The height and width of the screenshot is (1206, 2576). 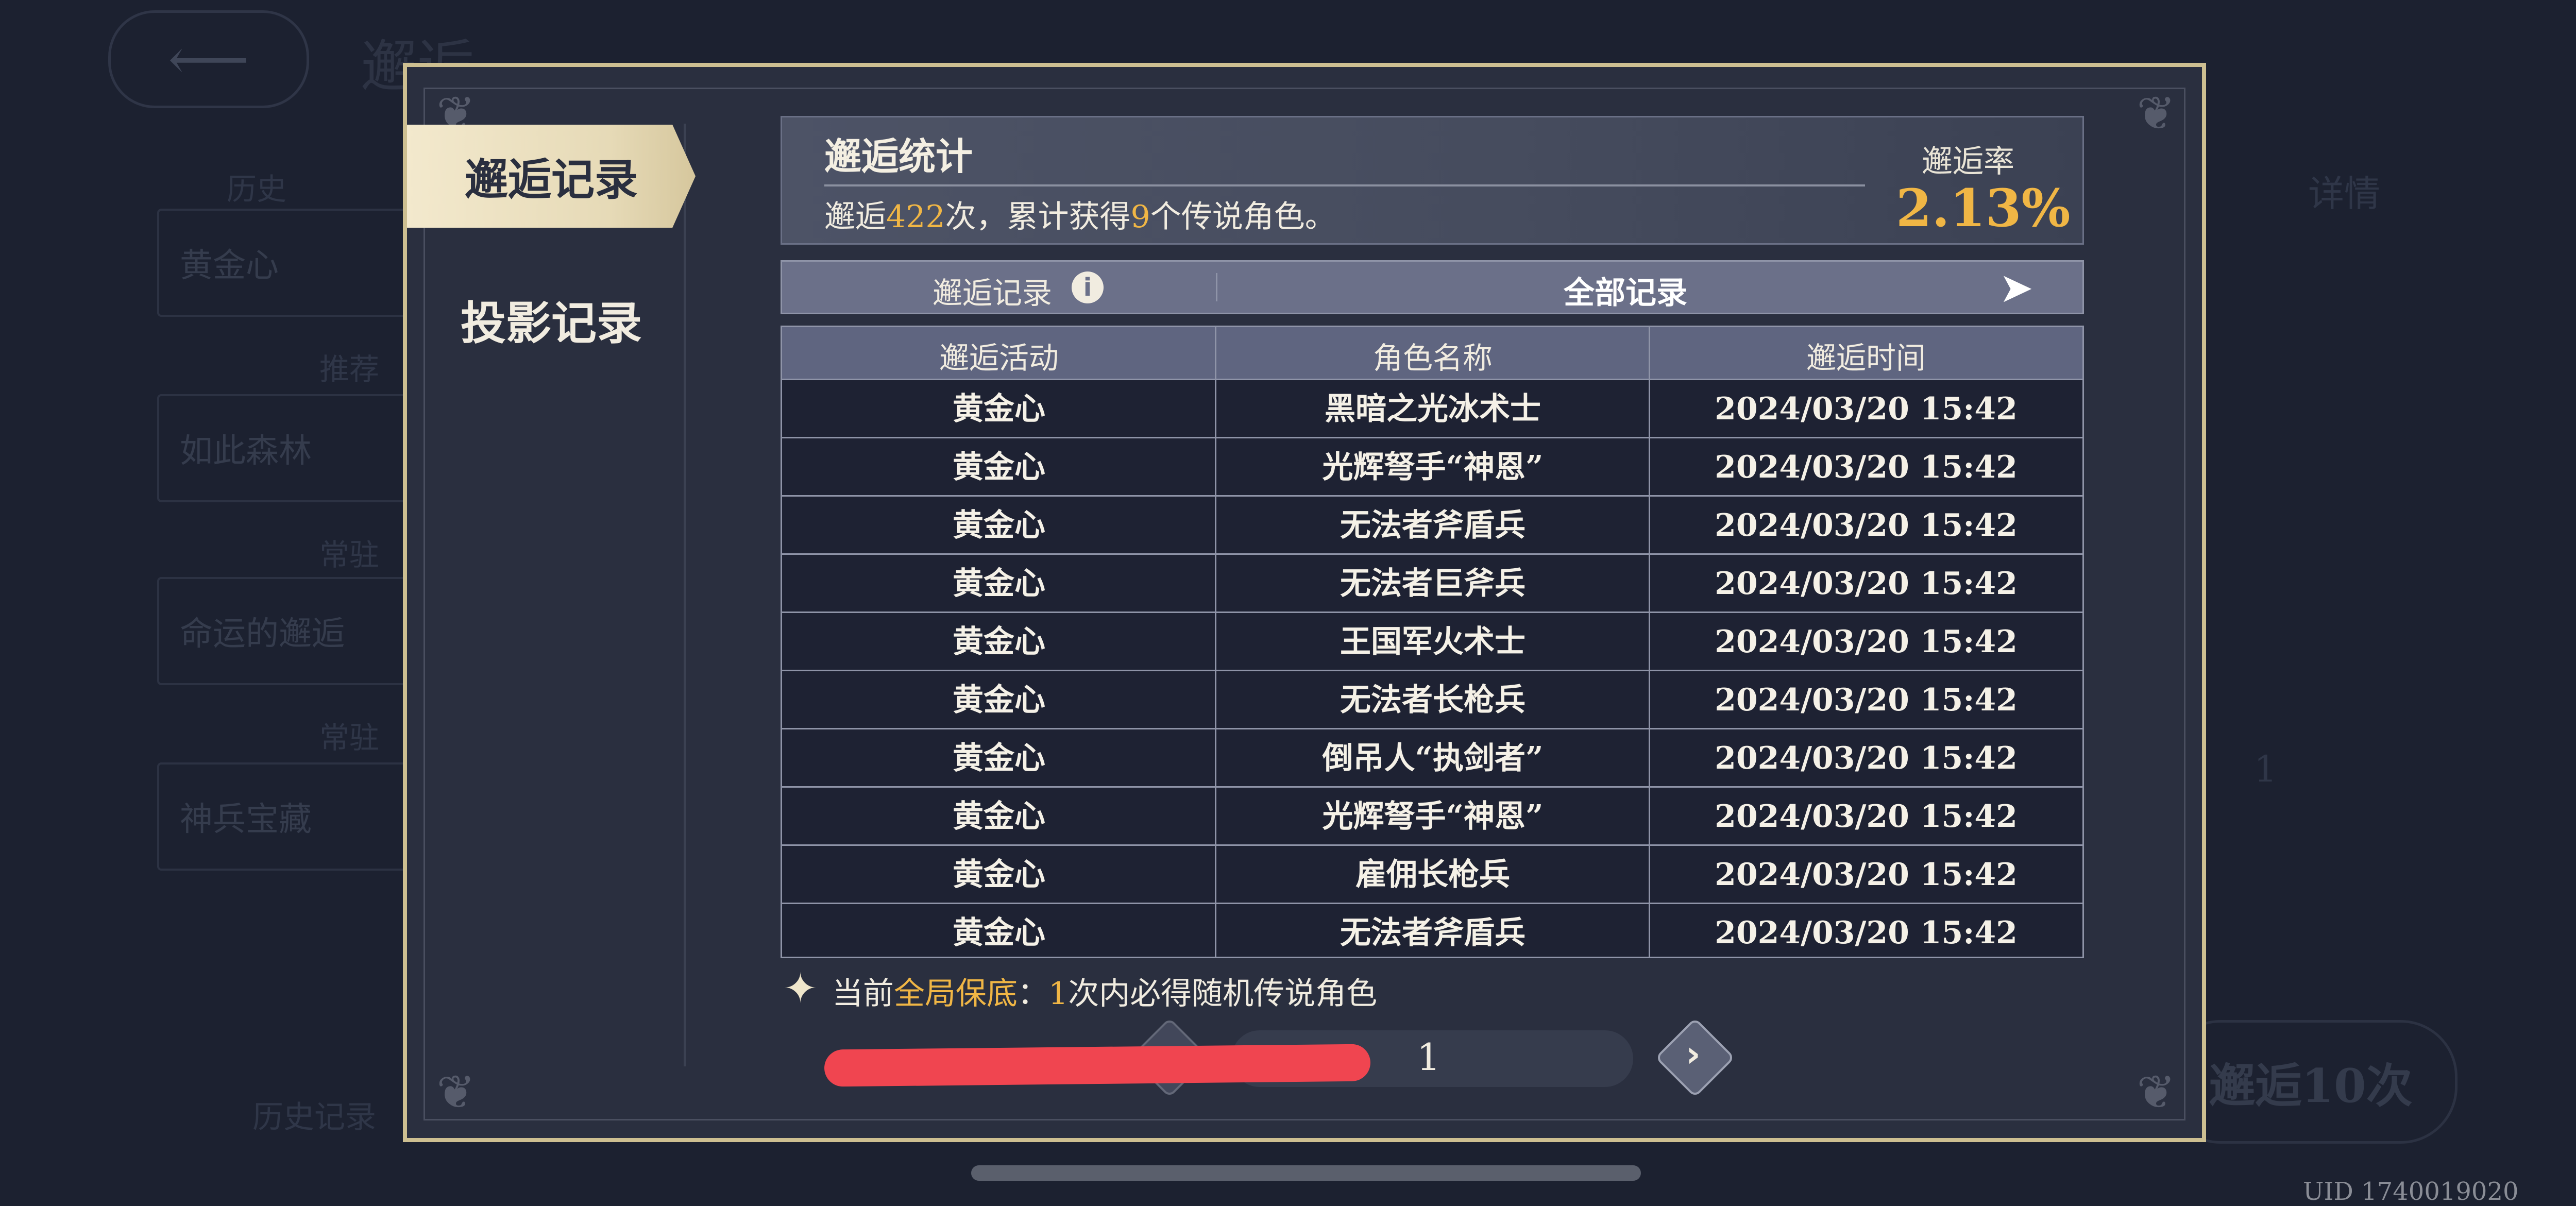 What do you see at coordinates (685, 595) in the screenshot?
I see `sidebar-divider` at bounding box center [685, 595].